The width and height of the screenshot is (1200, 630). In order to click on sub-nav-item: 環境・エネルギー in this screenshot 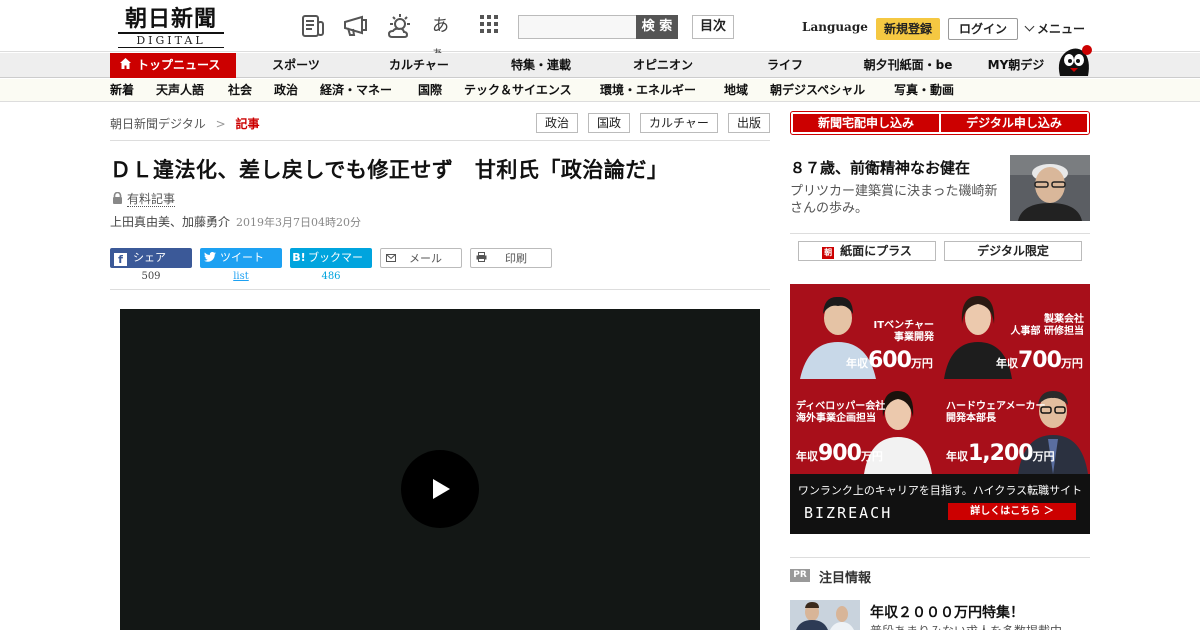, I will do `click(648, 90)`.